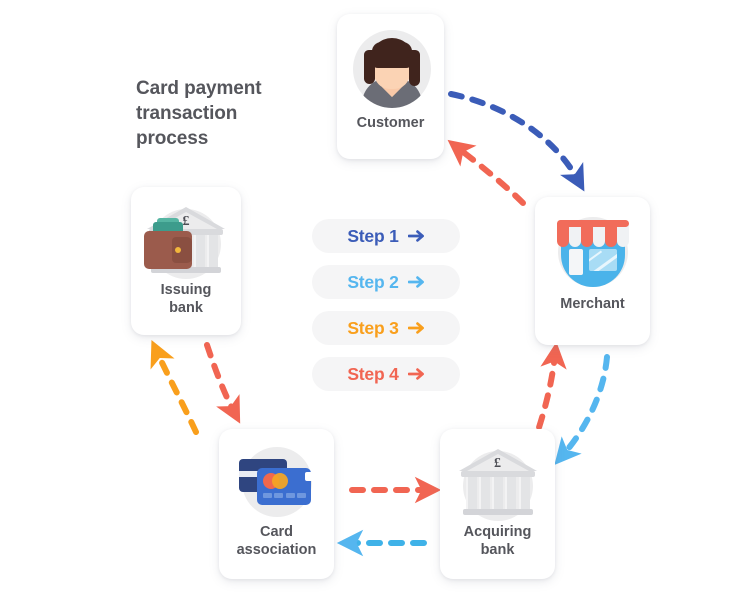 Image resolution: width=750 pixels, height=602 pixels. I want to click on legend-step-1: Step 1, so click(386, 236).